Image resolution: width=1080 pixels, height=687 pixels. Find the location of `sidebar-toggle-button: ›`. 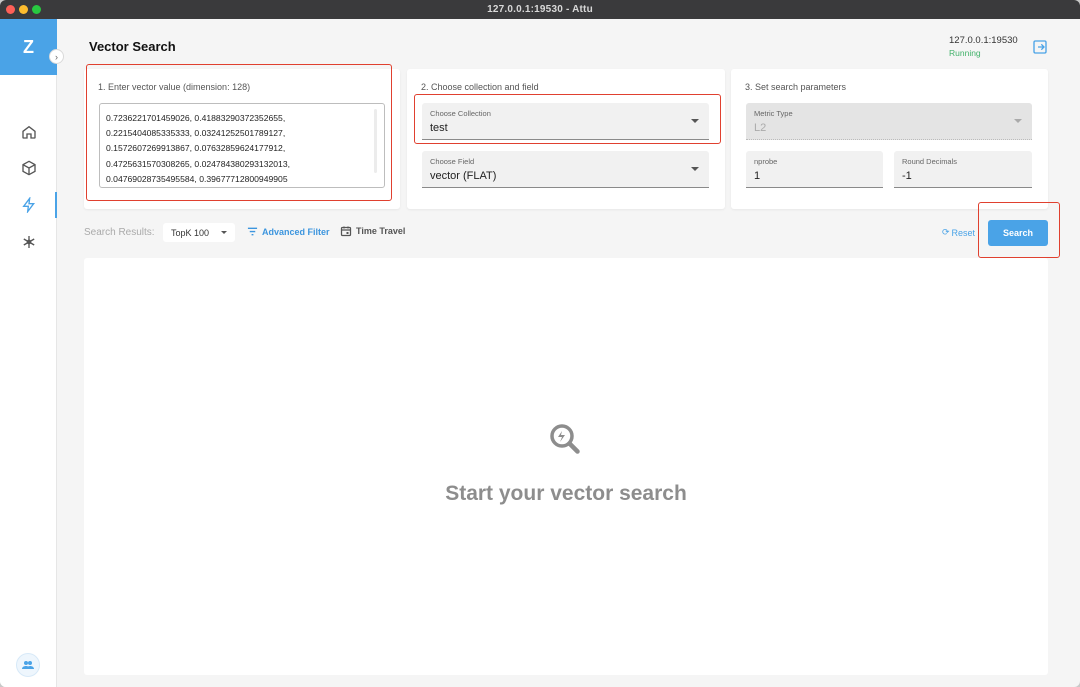

sidebar-toggle-button: › is located at coordinates (56, 56).